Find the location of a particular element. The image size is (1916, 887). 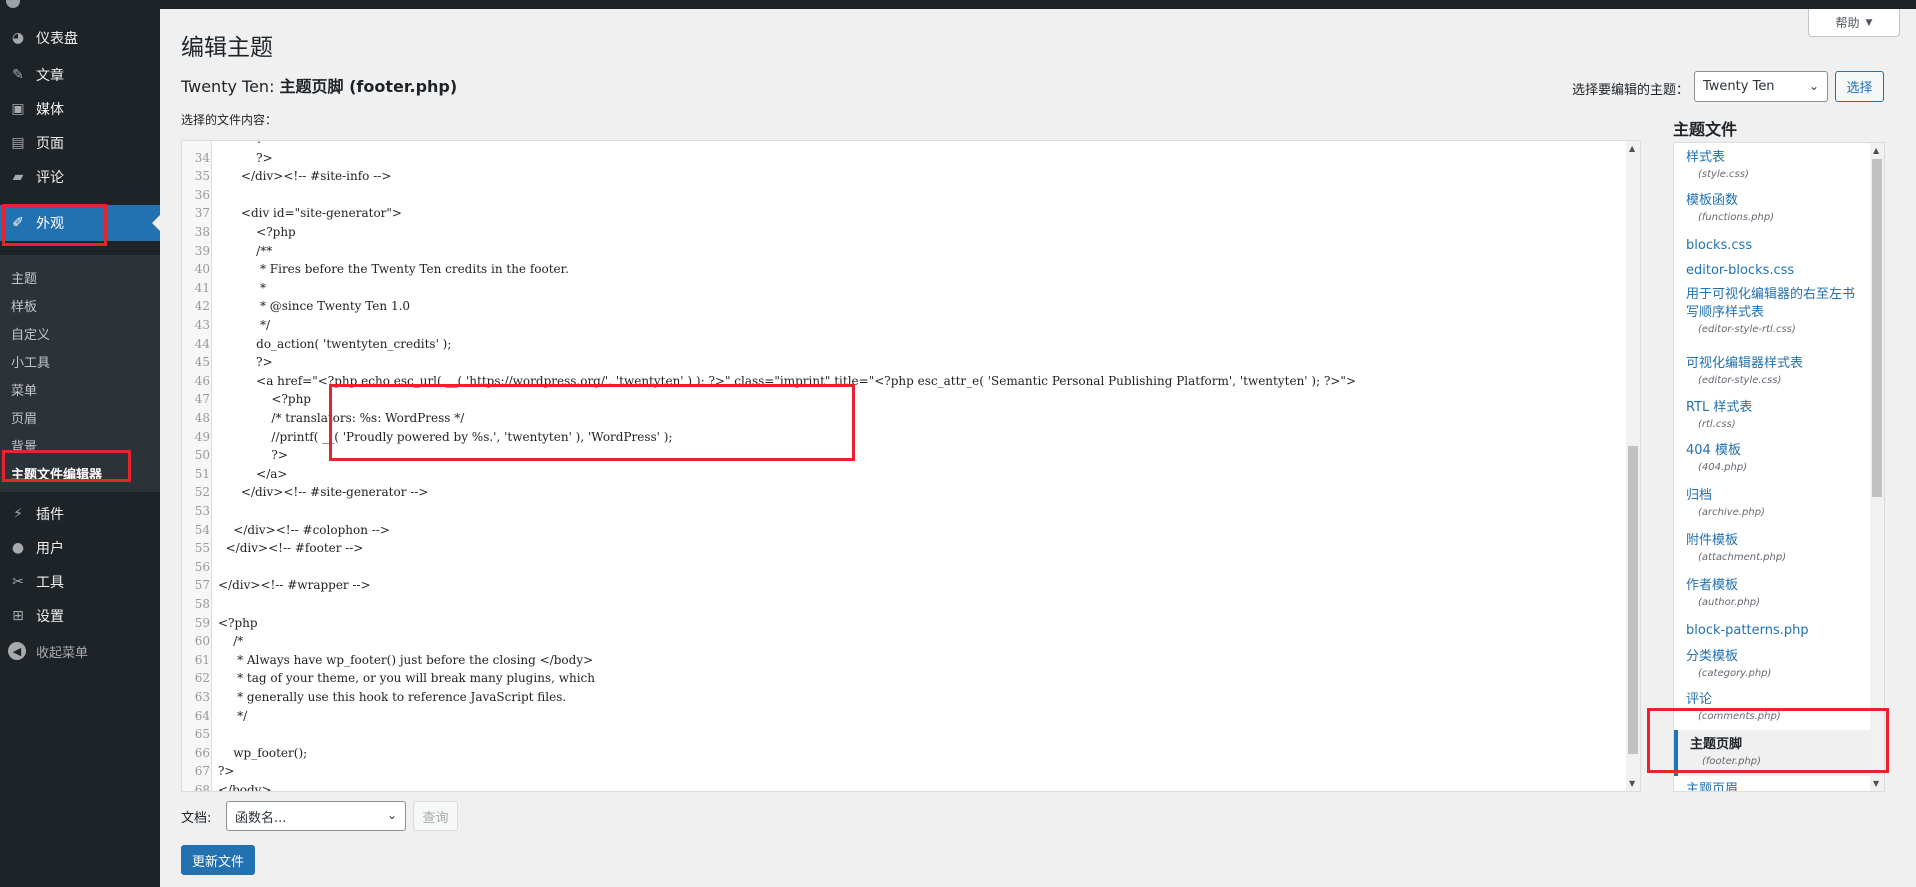

select-theme-button: 选择 is located at coordinates (1859, 86).